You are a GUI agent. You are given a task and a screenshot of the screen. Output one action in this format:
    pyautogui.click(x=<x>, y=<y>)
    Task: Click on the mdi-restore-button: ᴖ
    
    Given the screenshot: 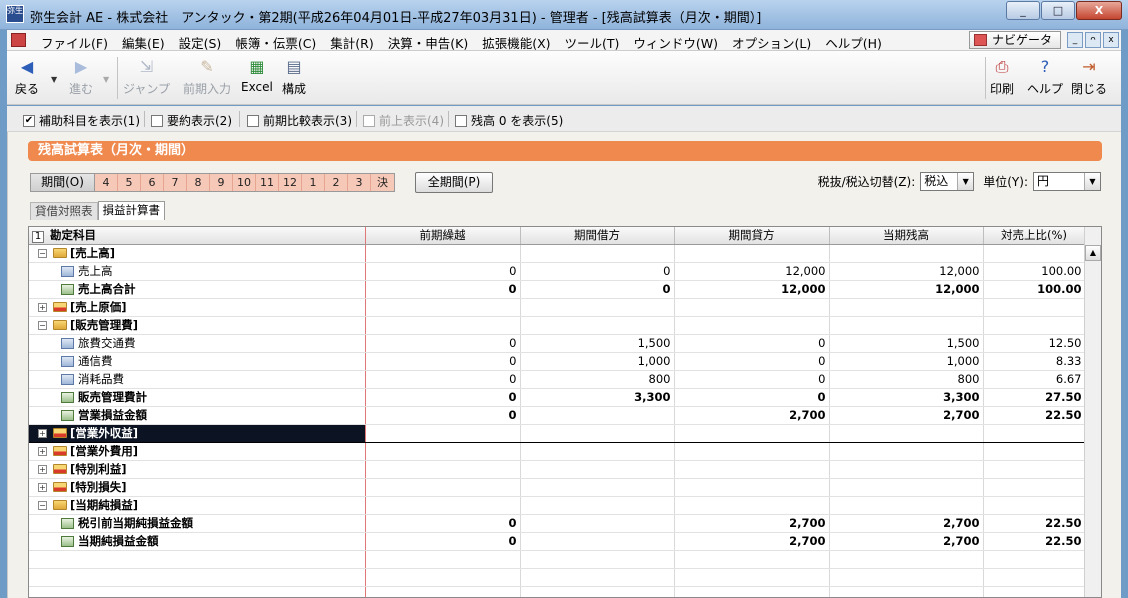 What is the action you would take?
    pyautogui.click(x=1093, y=40)
    